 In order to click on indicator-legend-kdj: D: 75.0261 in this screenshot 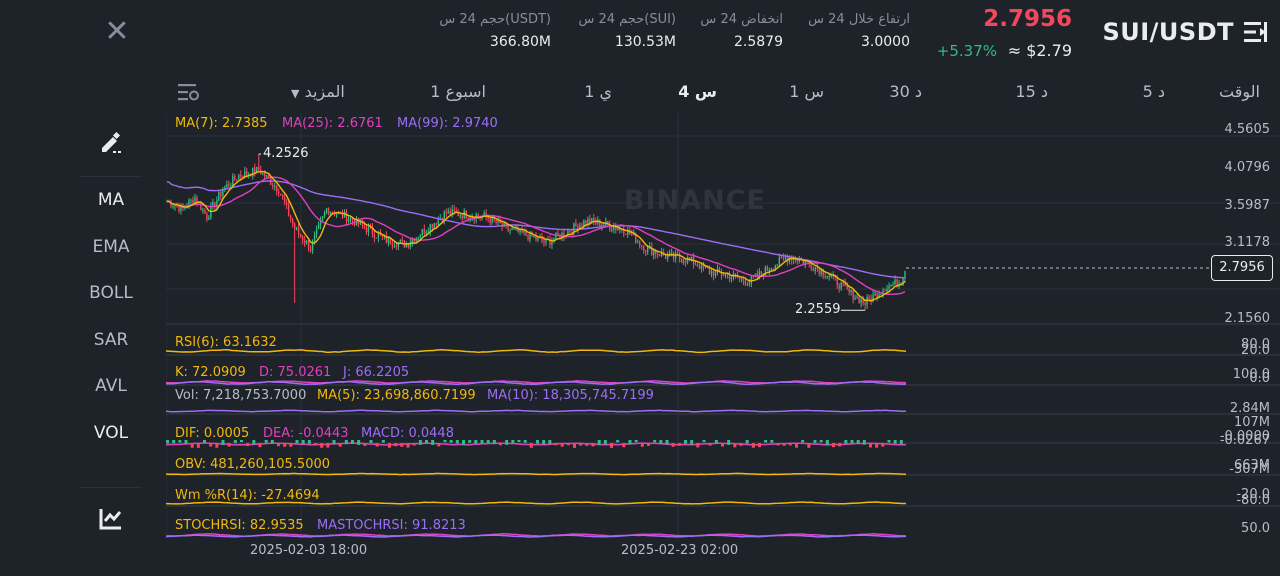, I will do `click(295, 372)`.